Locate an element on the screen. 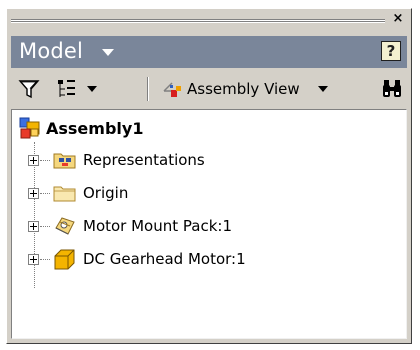 This screenshot has width=420, height=350. tree-item-label: DC Gearhead Motor:1 is located at coordinates (164, 259).